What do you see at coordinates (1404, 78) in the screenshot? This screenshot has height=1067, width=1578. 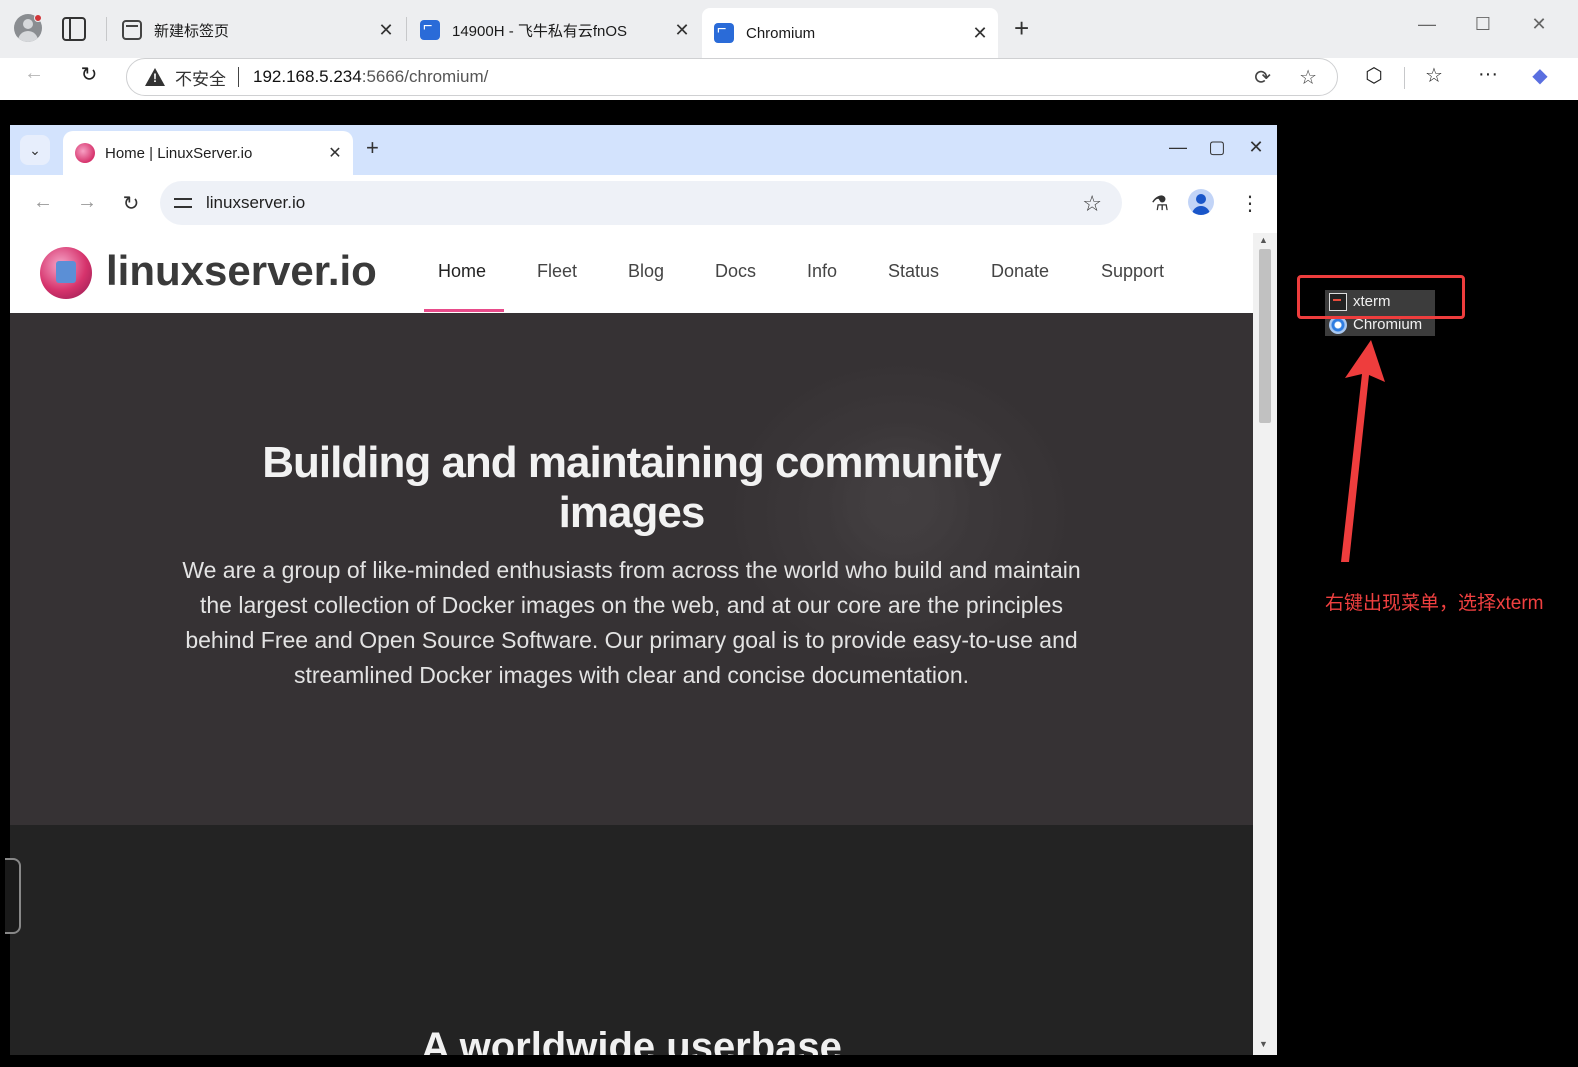 I see `toolbar-separator` at bounding box center [1404, 78].